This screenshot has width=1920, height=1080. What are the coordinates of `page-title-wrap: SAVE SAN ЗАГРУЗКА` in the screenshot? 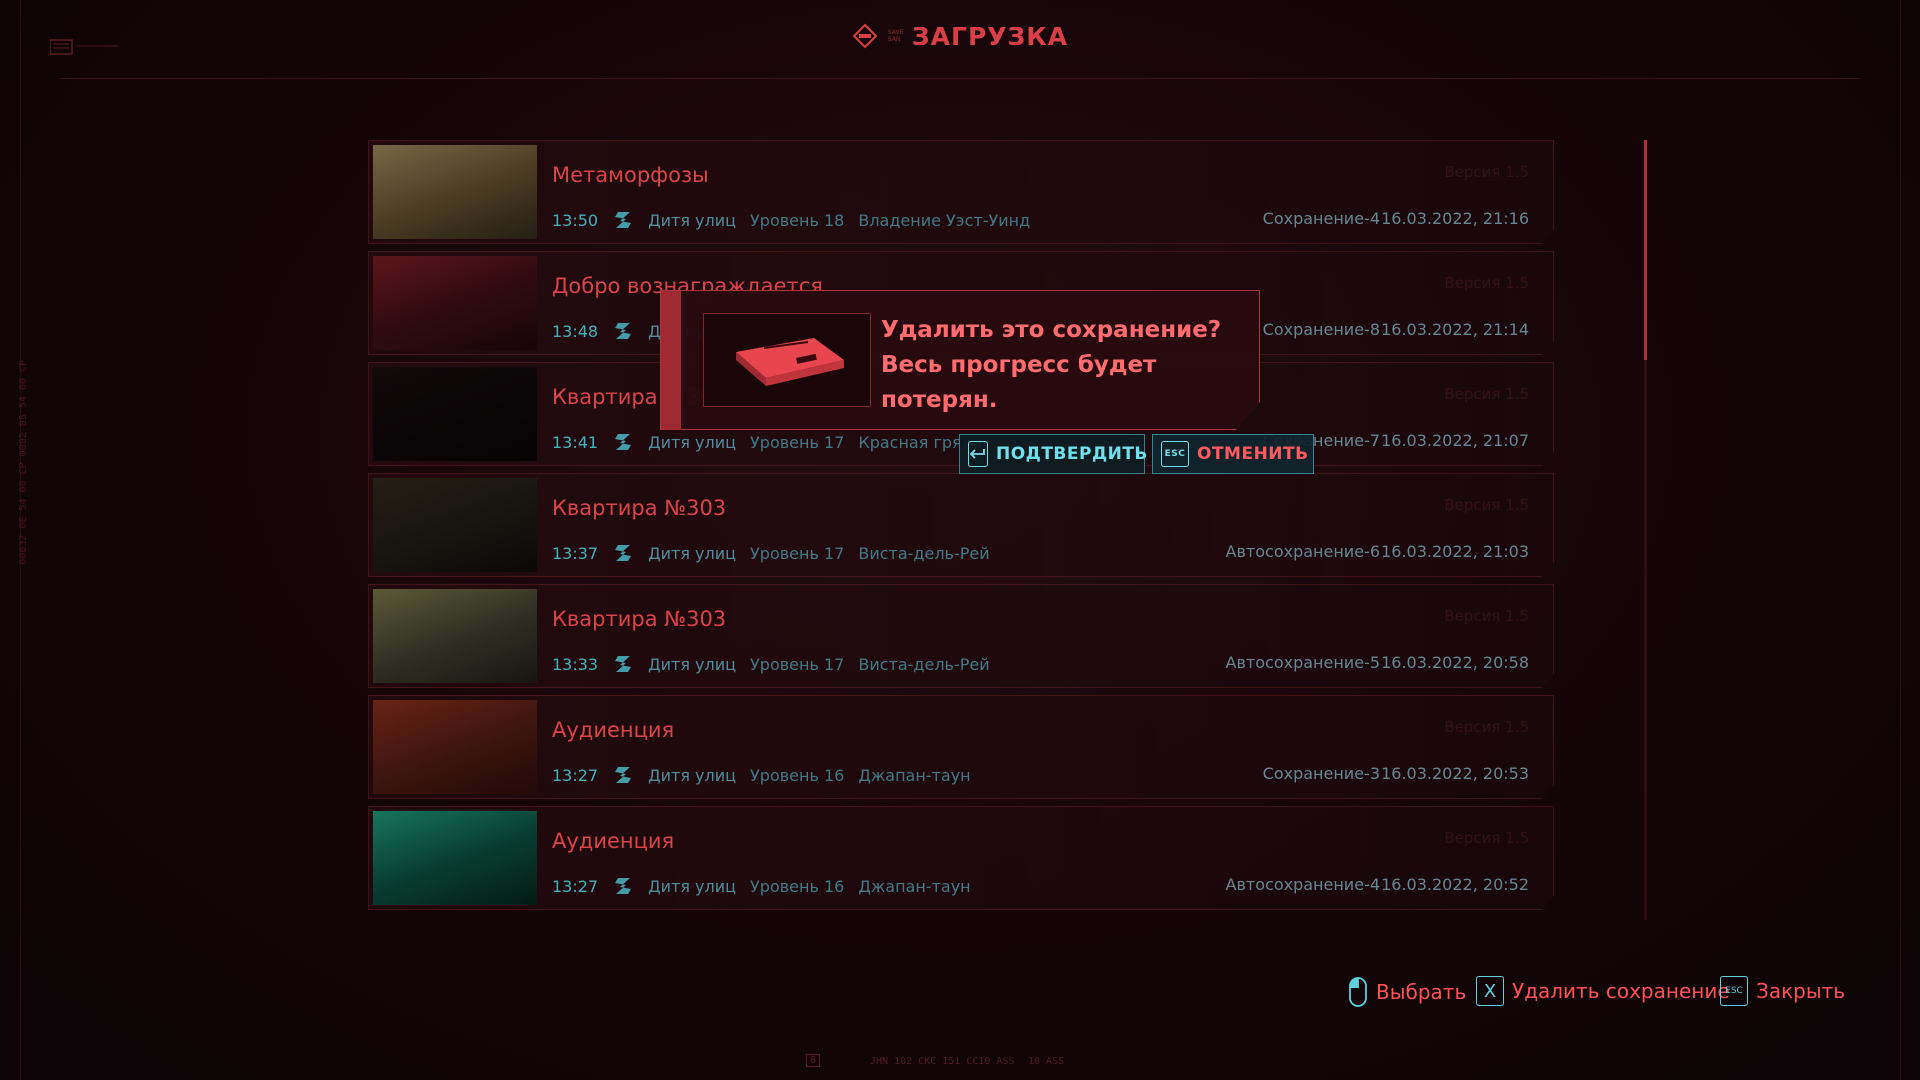 It's located at (960, 36).